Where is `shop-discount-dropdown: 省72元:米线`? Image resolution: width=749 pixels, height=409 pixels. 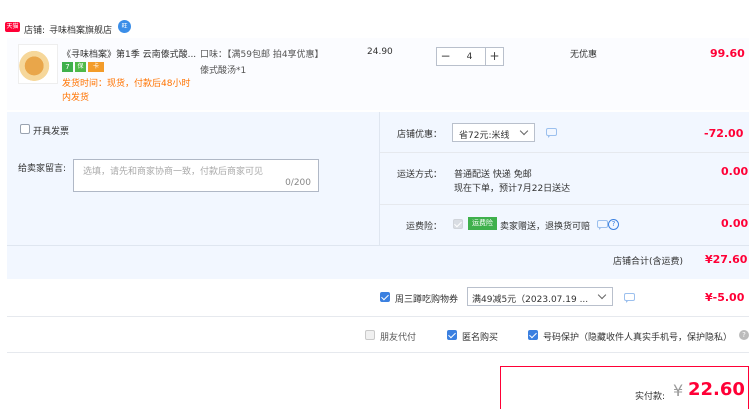 shop-discount-dropdown: 省72元:米线 is located at coordinates (493, 132).